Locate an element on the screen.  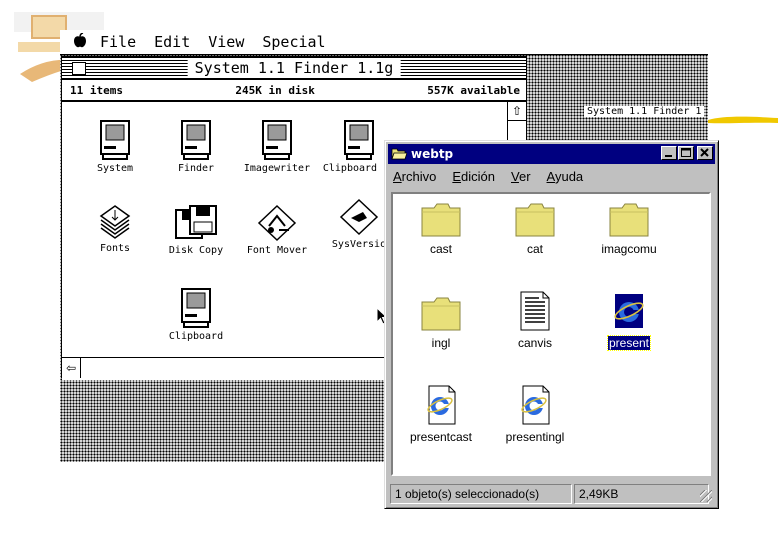
menu-label: er is located at coordinates (524, 176).